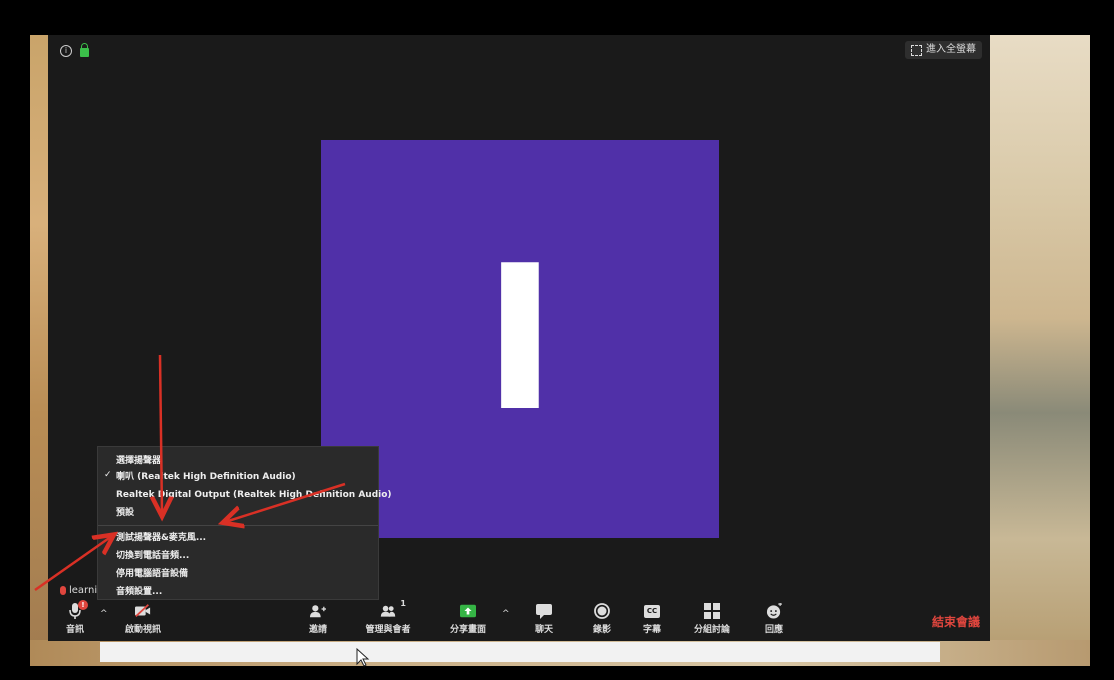  What do you see at coordinates (73, 564) in the screenshot?
I see `arrow-up-to-test-item` at bounding box center [73, 564].